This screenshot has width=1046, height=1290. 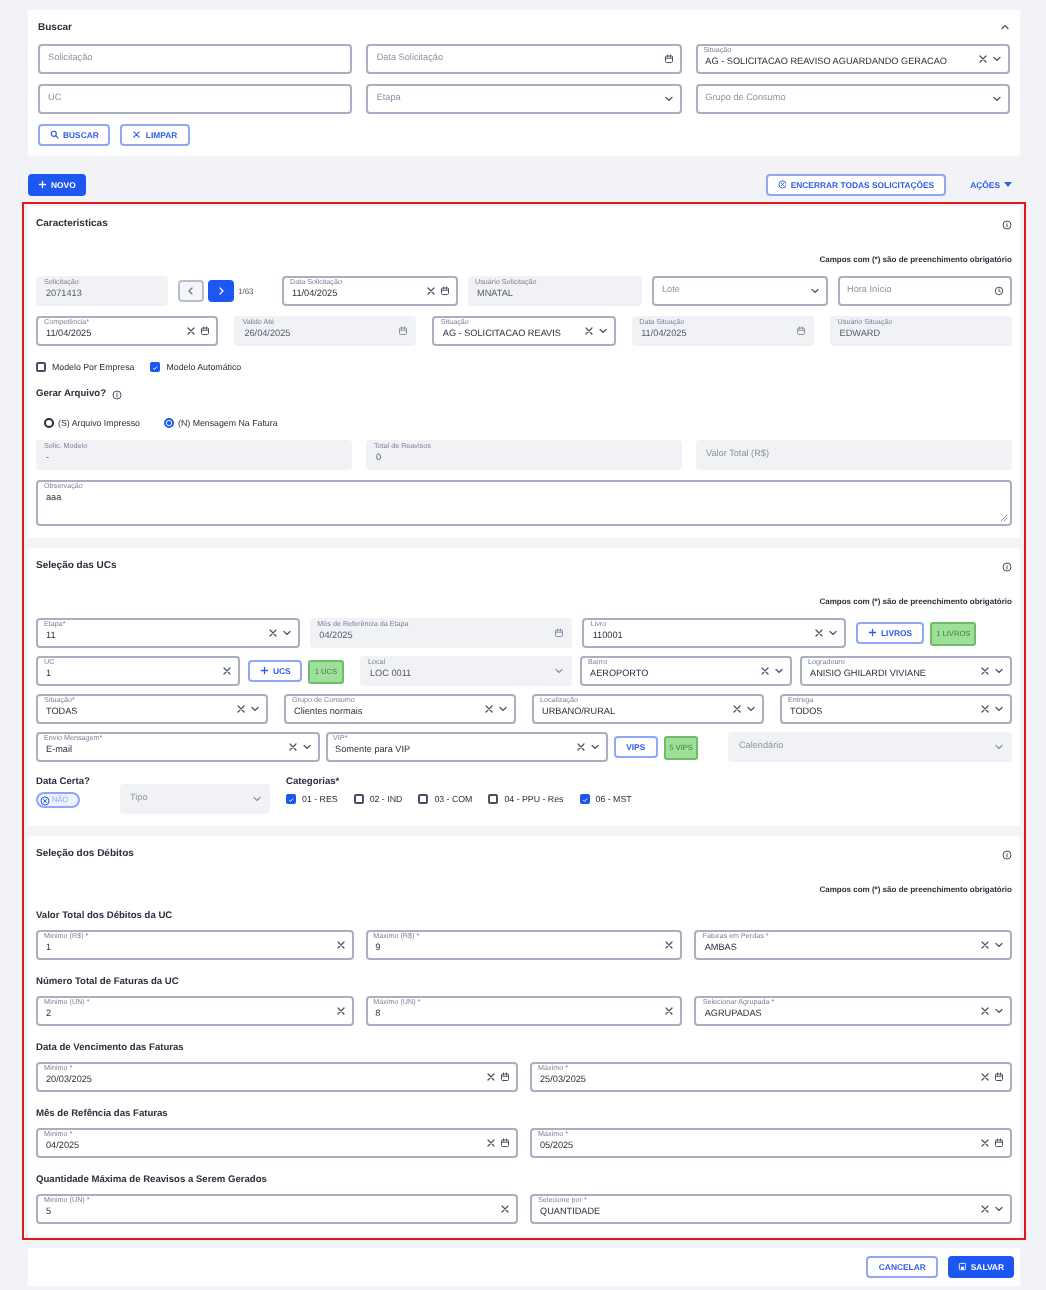 I want to click on caret-icon, so click(x=1008, y=185).